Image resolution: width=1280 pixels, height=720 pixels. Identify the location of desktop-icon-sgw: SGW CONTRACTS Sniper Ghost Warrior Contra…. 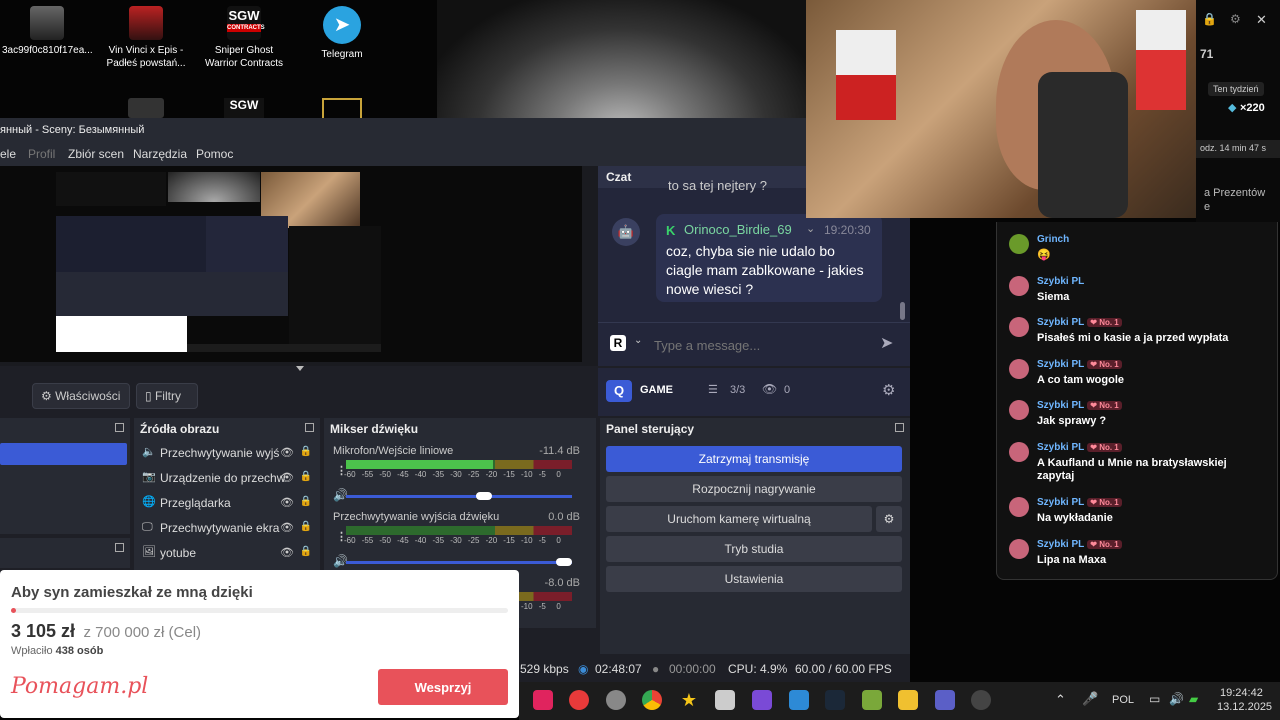
(244, 35).